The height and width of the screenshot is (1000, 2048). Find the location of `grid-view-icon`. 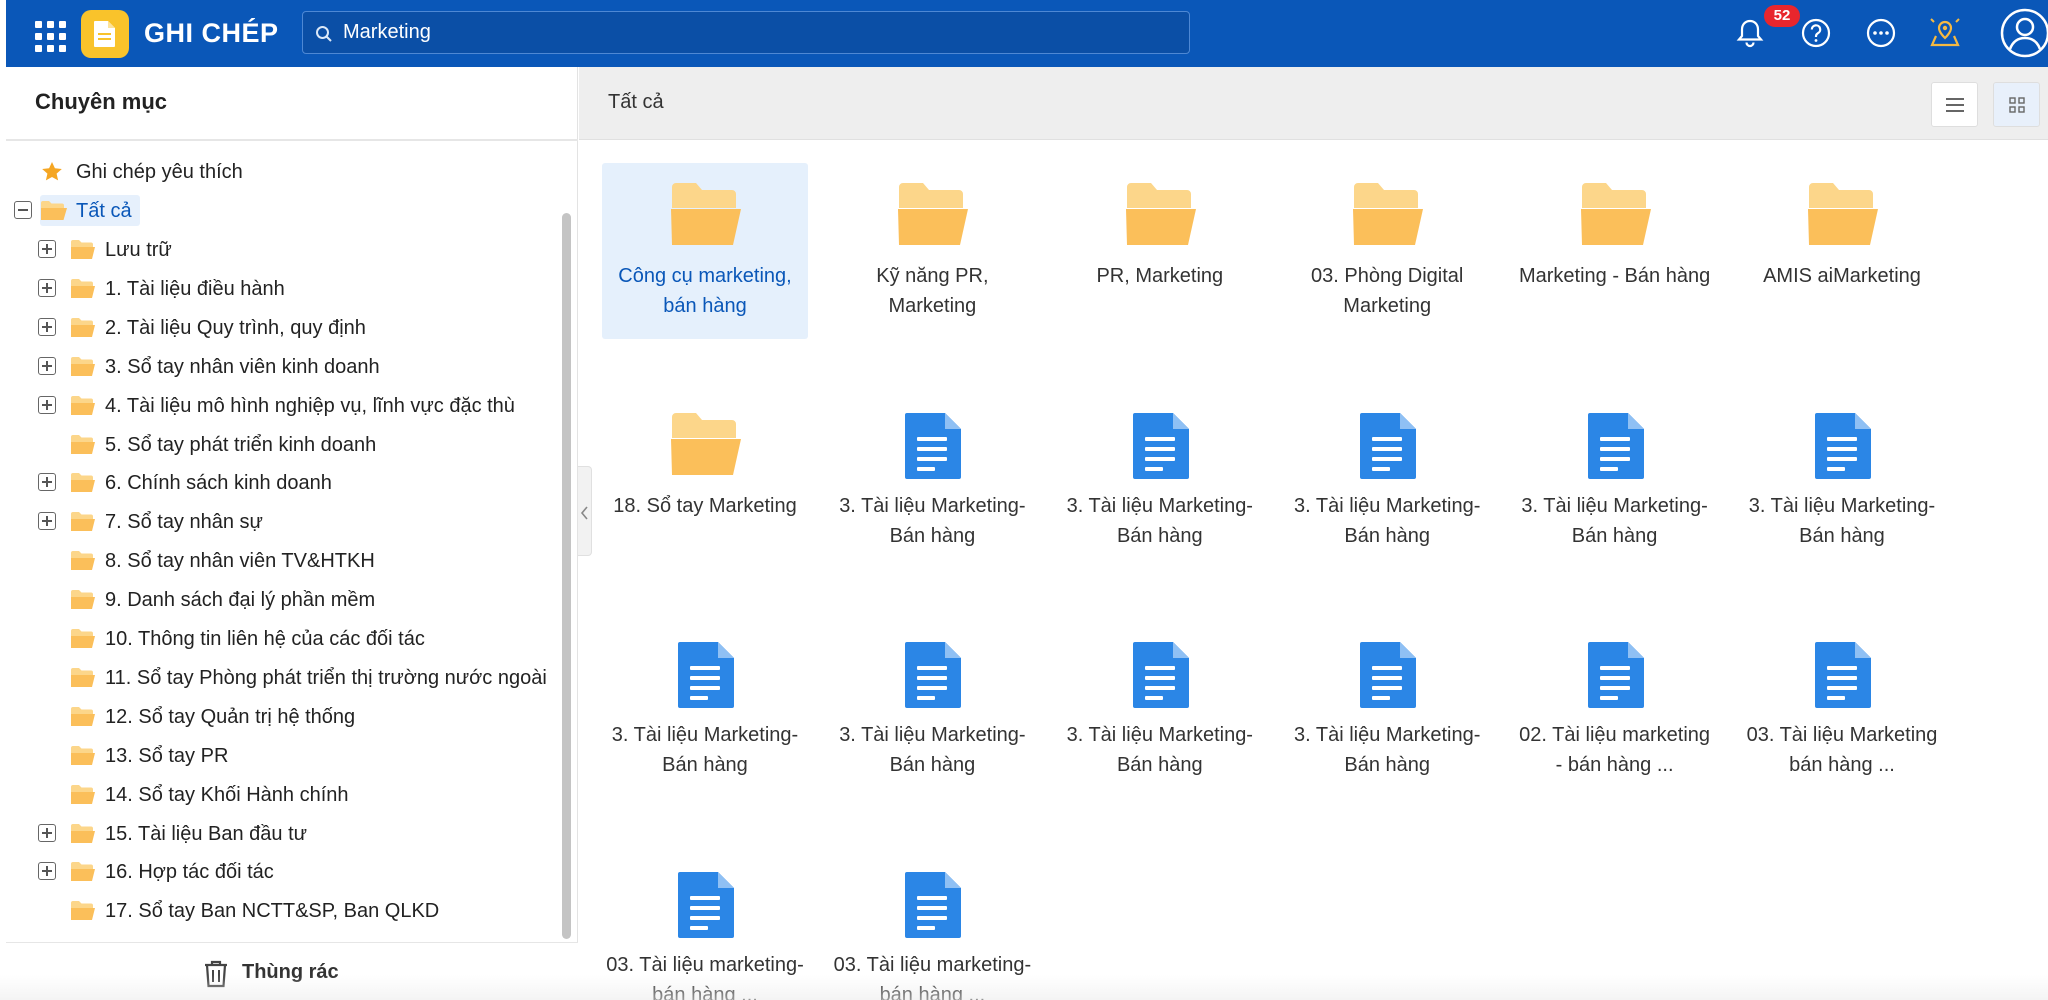

grid-view-icon is located at coordinates (2017, 105).